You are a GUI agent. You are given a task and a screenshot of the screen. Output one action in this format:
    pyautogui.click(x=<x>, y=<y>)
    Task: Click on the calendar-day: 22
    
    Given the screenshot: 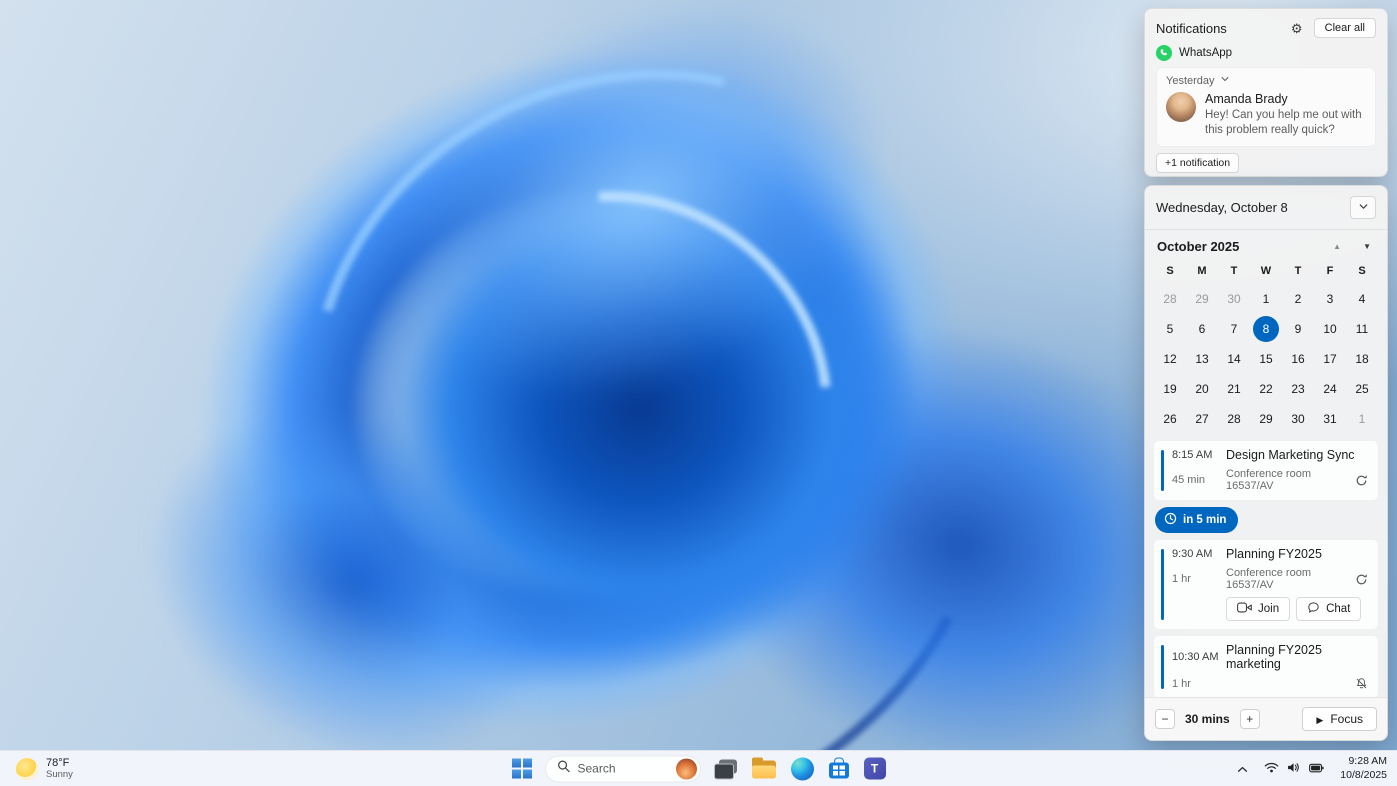 What is the action you would take?
    pyautogui.click(x=1266, y=389)
    